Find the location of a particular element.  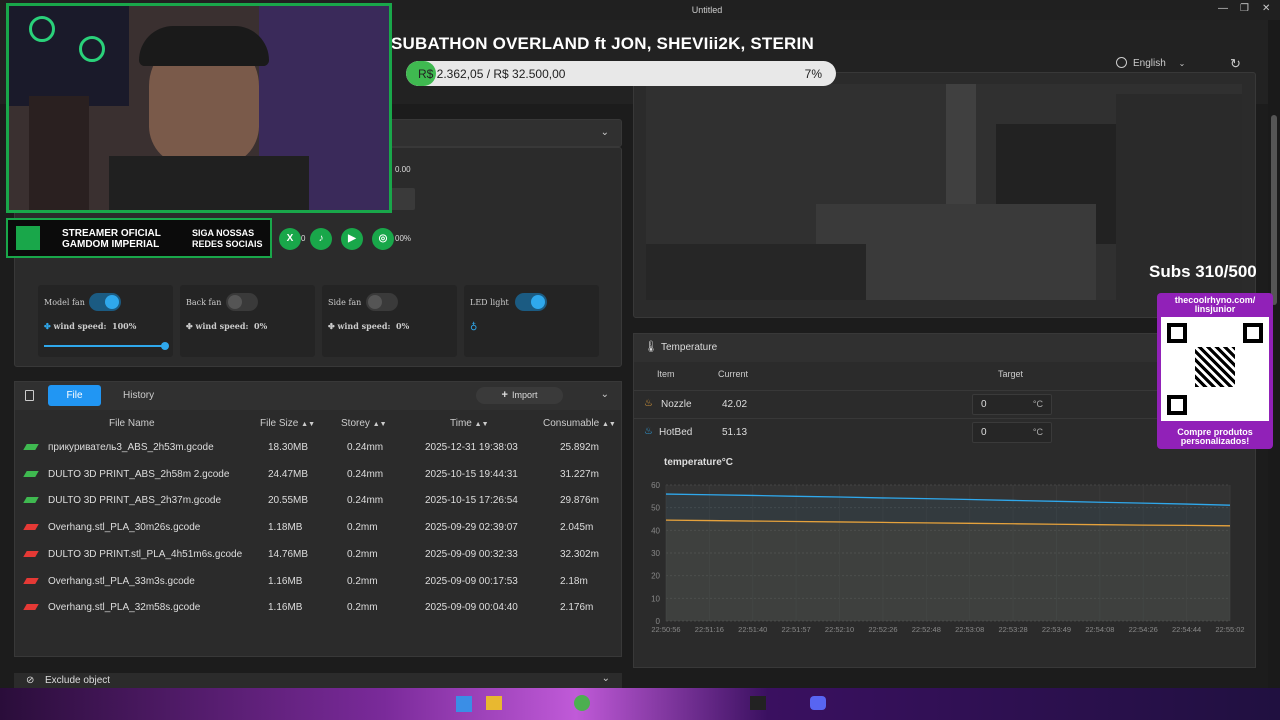

back-fan-toggle is located at coordinates (242, 302).